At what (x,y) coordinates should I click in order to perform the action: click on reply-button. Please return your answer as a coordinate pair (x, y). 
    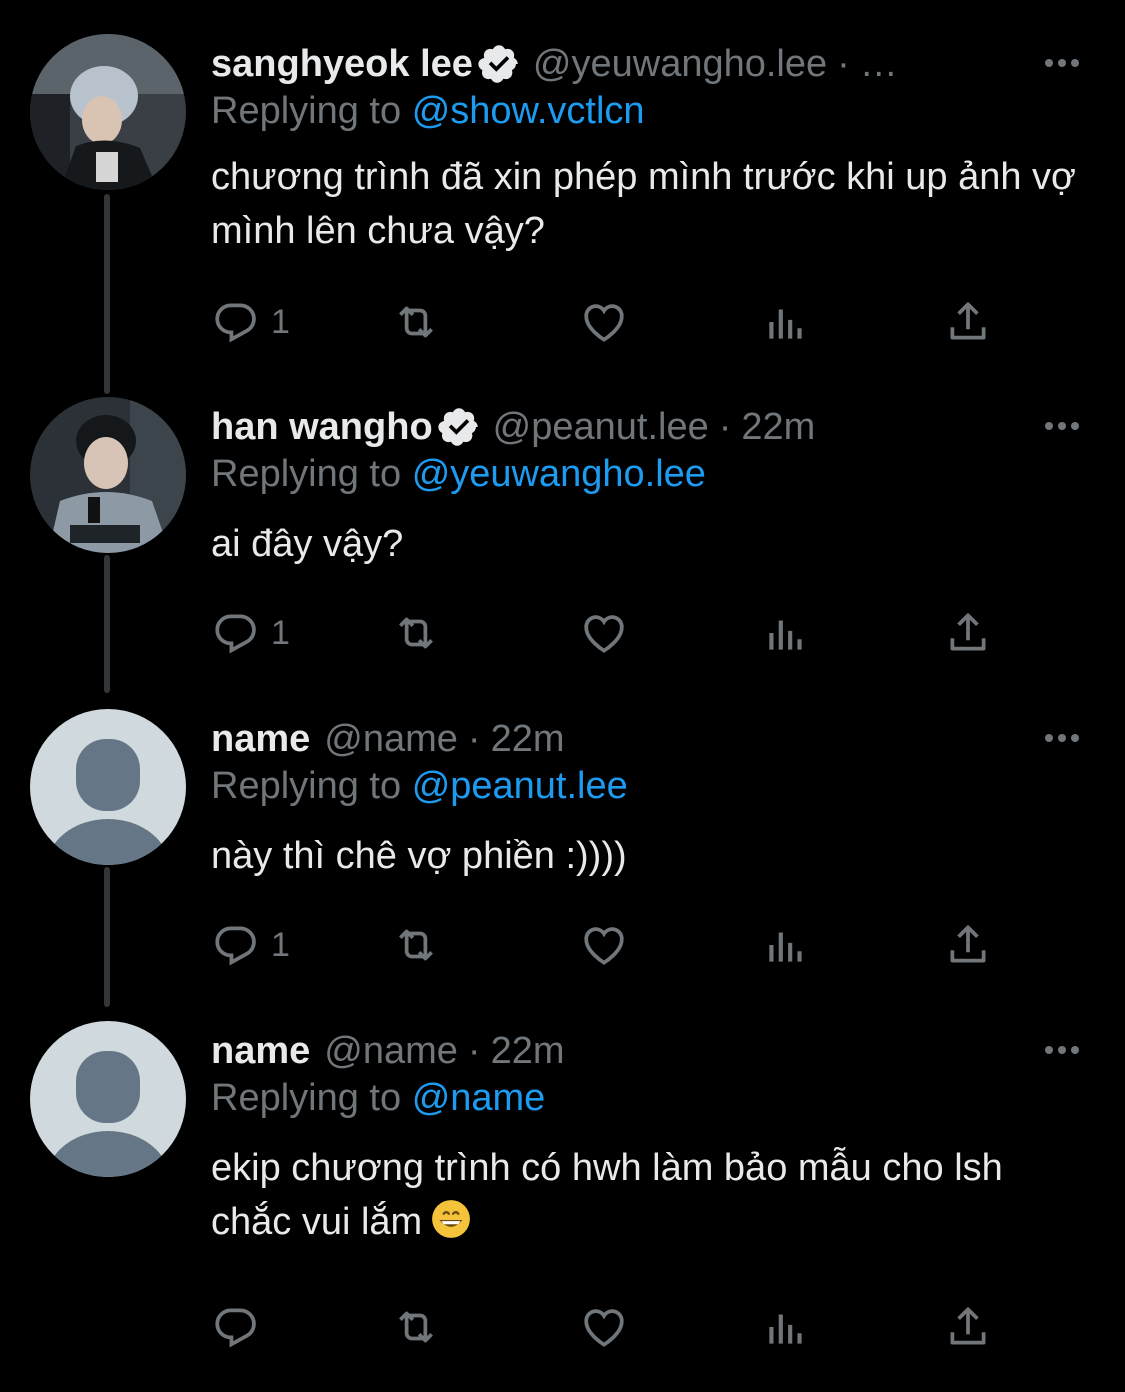
    Looking at the image, I should click on (241, 1327).